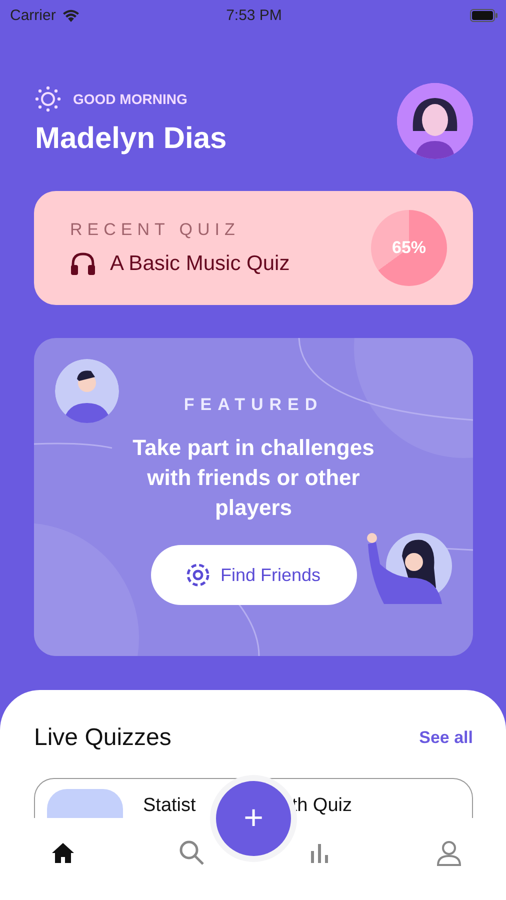 Image resolution: width=506 pixels, height=900 pixels. What do you see at coordinates (409, 248) in the screenshot?
I see `progress-pie: 65%` at bounding box center [409, 248].